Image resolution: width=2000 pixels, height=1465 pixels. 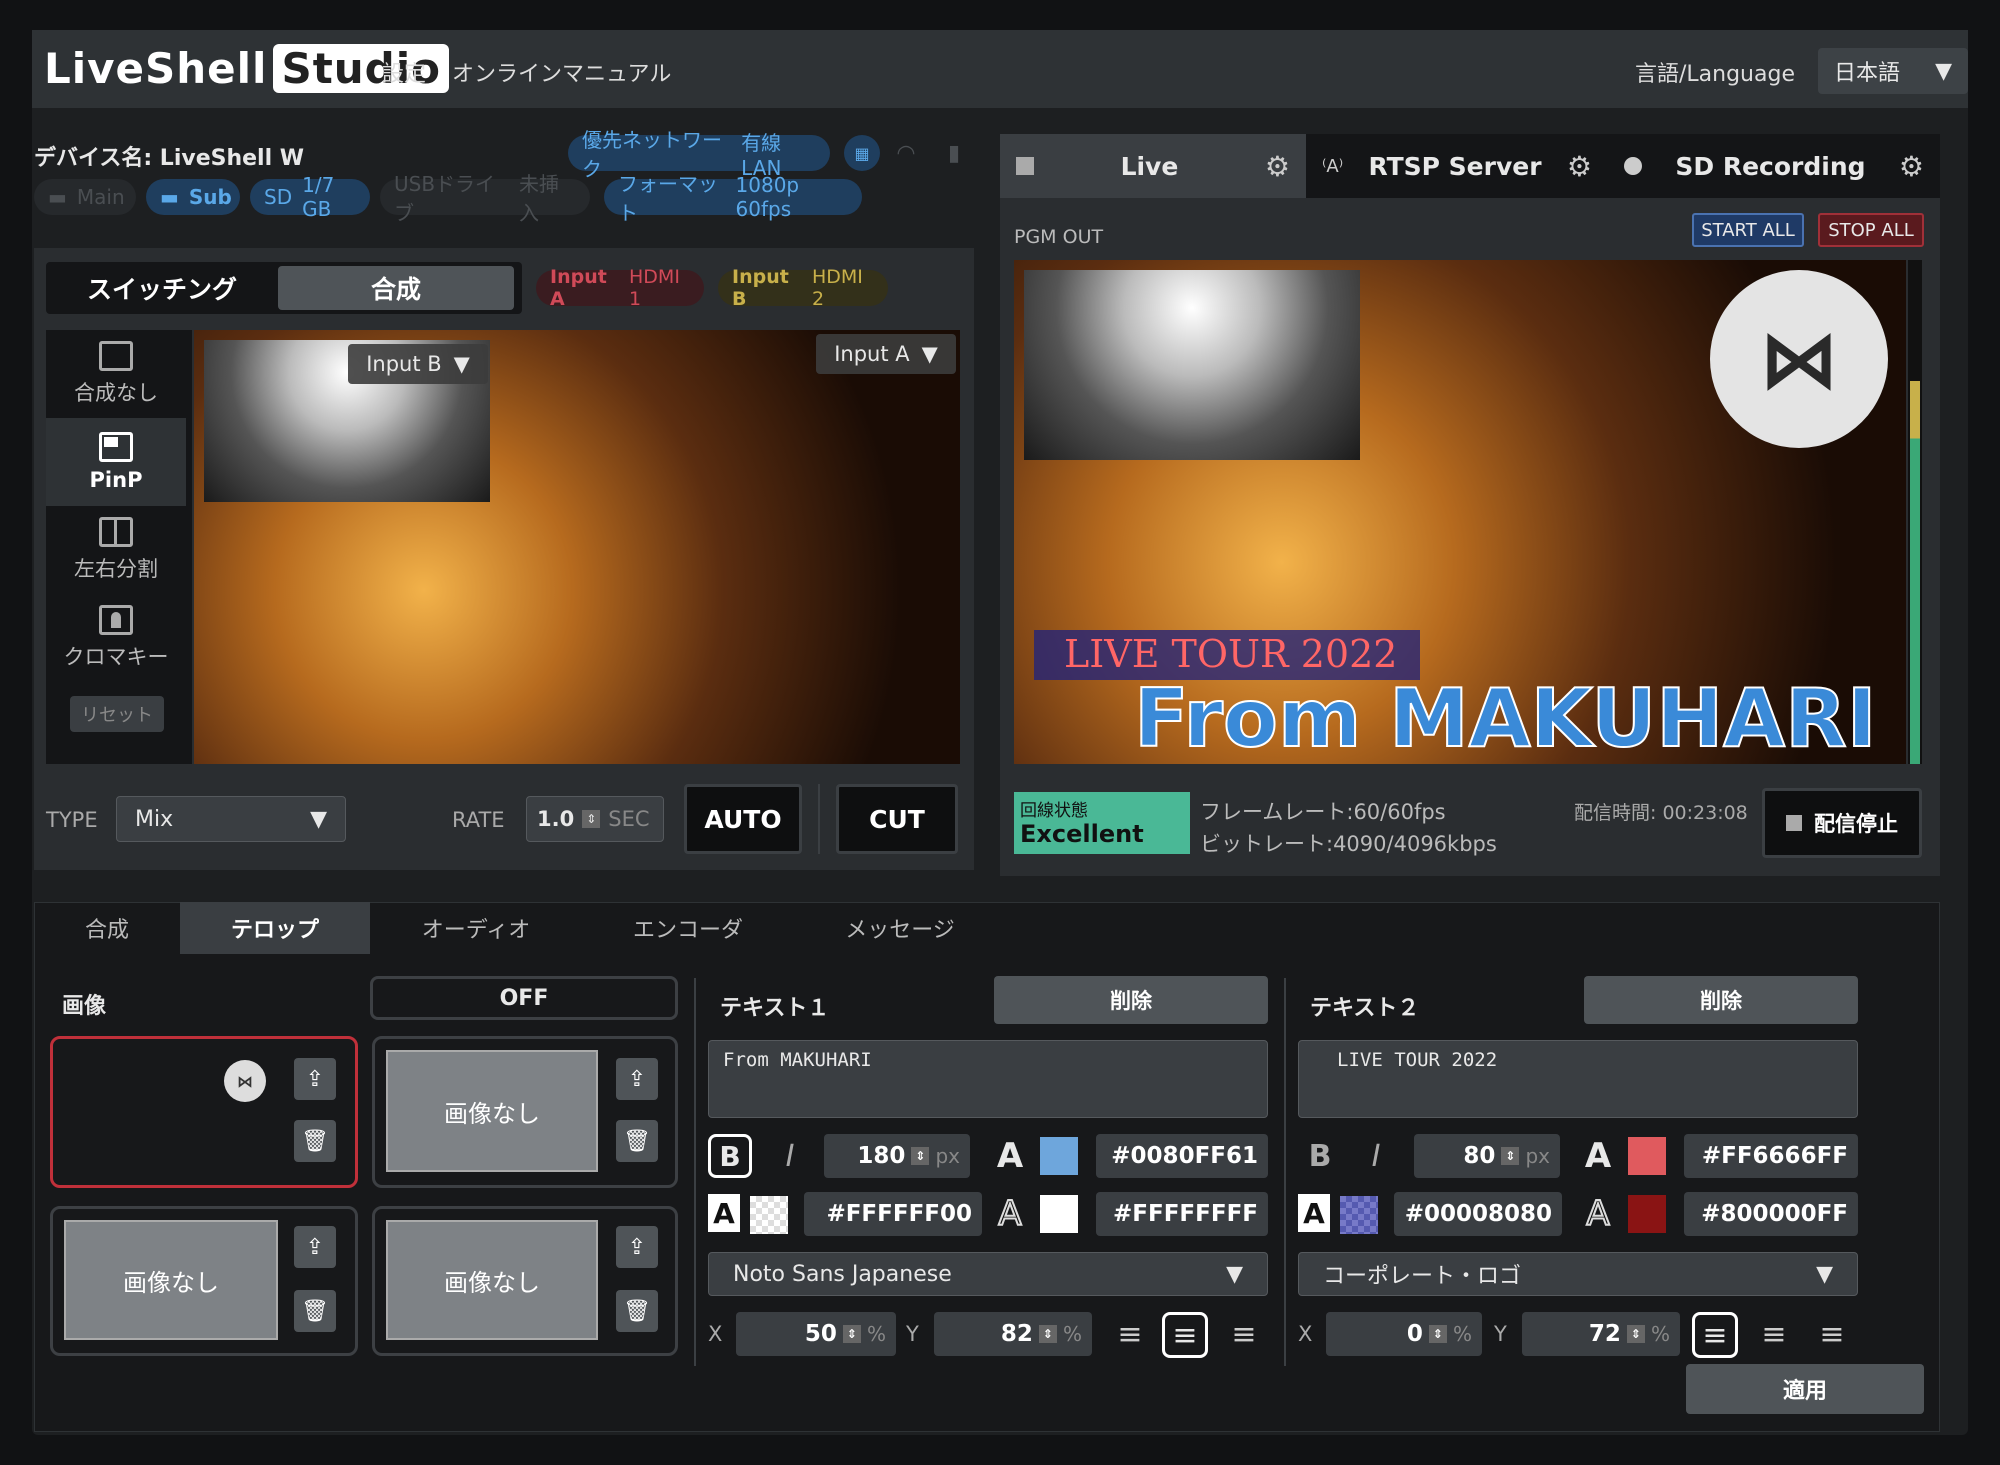 I want to click on tab-telop: テロップ, so click(x=275, y=928).